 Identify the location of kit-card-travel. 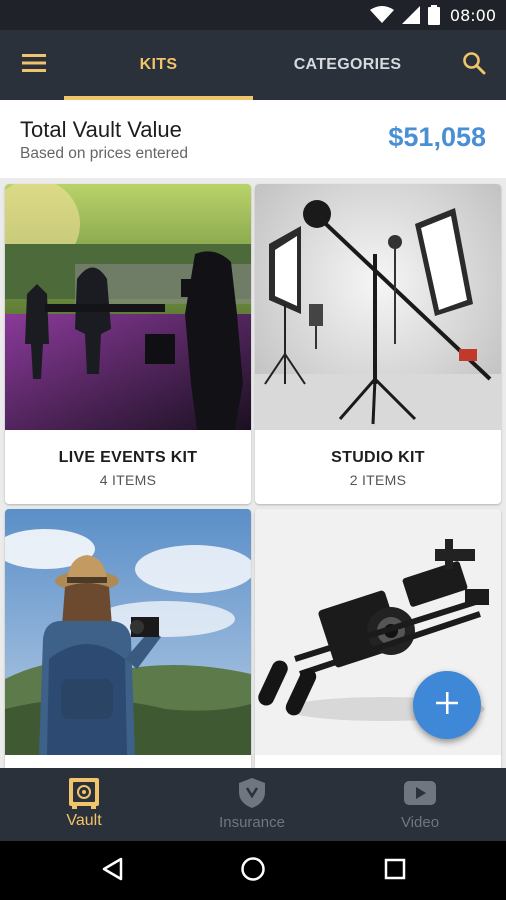
(128, 638).